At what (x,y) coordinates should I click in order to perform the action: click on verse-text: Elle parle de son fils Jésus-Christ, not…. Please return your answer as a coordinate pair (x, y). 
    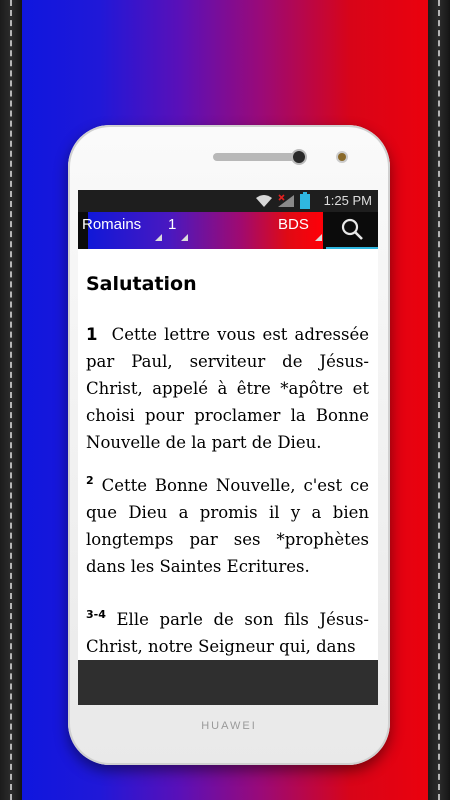
    Looking at the image, I should click on (227, 633).